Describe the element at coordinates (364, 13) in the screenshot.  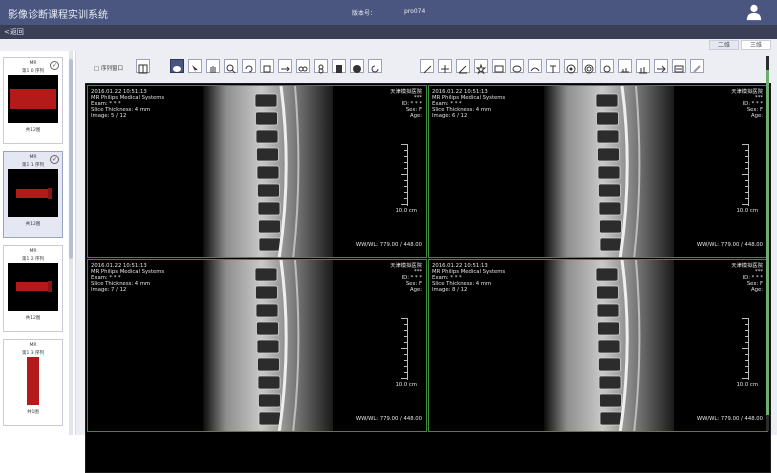
I see `version-label: 版本号：` at that location.